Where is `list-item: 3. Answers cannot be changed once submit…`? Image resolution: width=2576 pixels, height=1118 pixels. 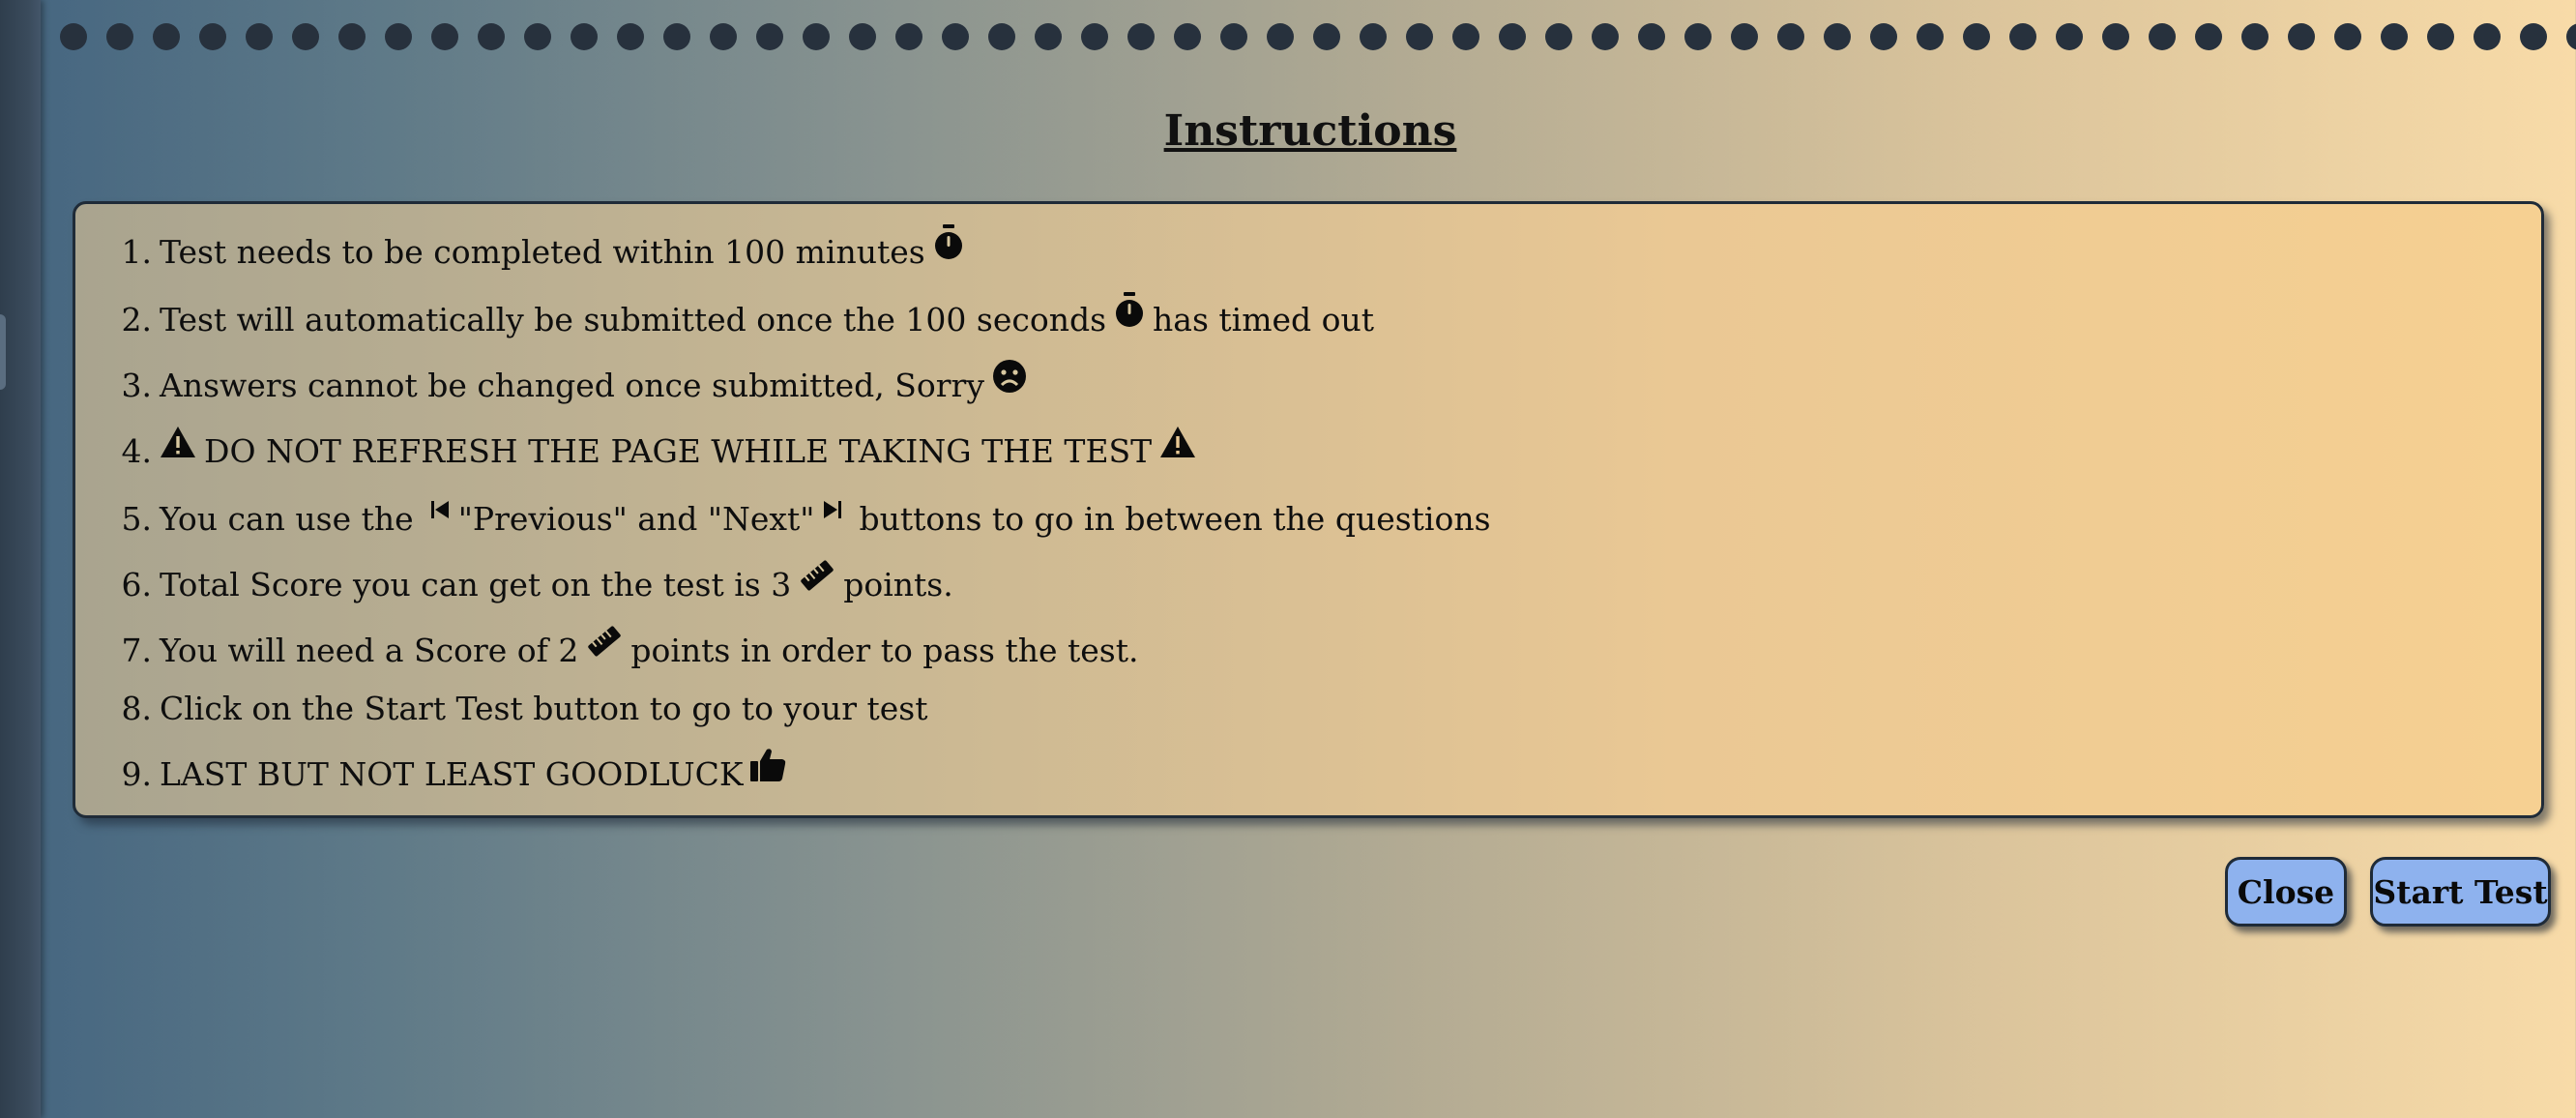 list-item: 3. Answers cannot be changed once submit… is located at coordinates (577, 383).